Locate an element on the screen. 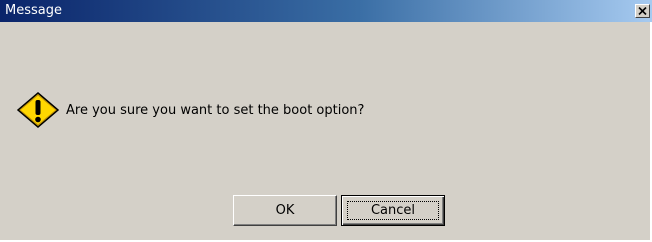 The height and width of the screenshot is (242, 652). close-icon is located at coordinates (642, 11).